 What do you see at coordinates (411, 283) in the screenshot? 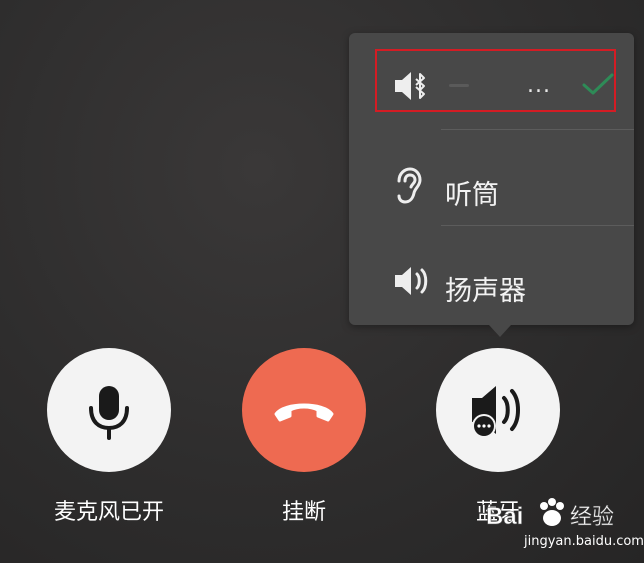
I see `speaker-icon` at bounding box center [411, 283].